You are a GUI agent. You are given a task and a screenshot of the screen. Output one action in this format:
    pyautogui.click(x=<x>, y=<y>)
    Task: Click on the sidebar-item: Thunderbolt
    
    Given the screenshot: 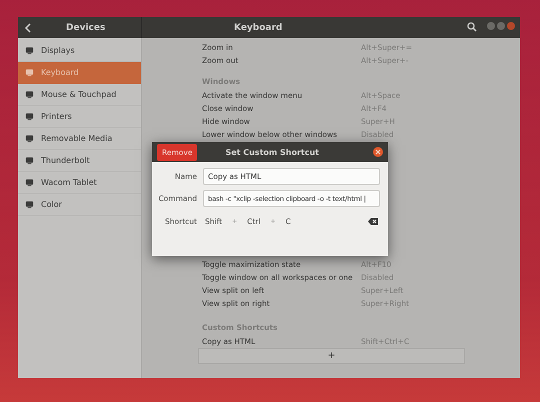 What is the action you would take?
    pyautogui.click(x=79, y=161)
    